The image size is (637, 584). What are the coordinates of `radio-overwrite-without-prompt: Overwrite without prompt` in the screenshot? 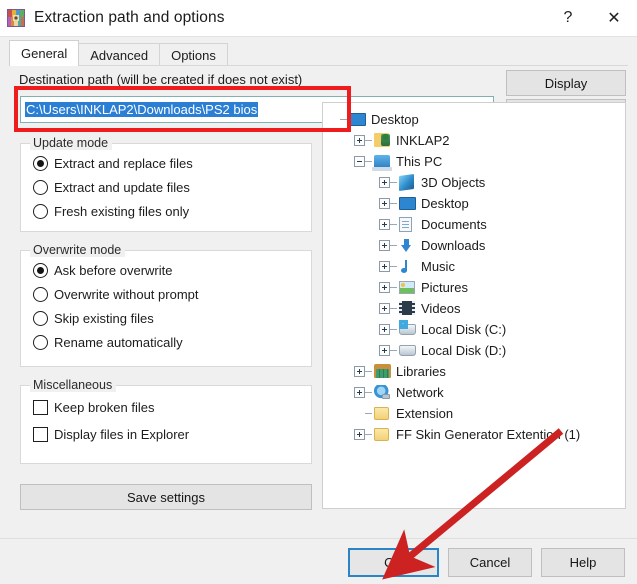 It's located at (116, 294).